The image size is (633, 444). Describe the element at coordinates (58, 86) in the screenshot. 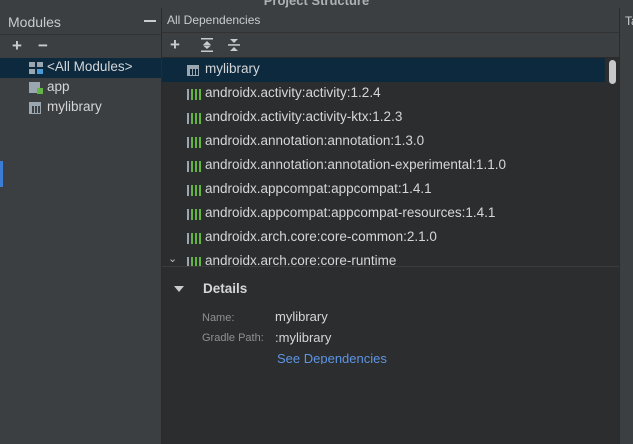

I see `module-item-label: app` at that location.